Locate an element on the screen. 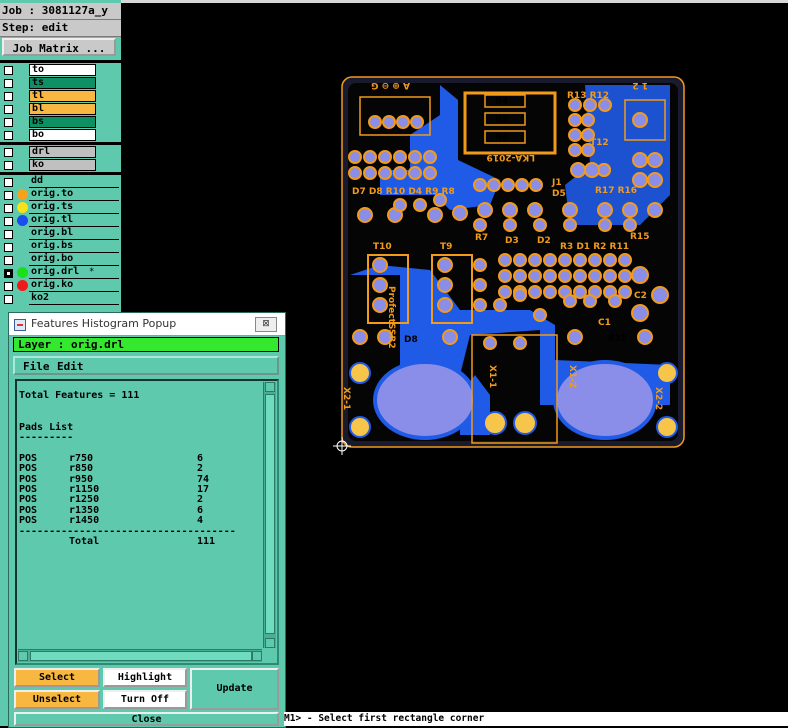  menu-edit: Edit is located at coordinates (70, 366).